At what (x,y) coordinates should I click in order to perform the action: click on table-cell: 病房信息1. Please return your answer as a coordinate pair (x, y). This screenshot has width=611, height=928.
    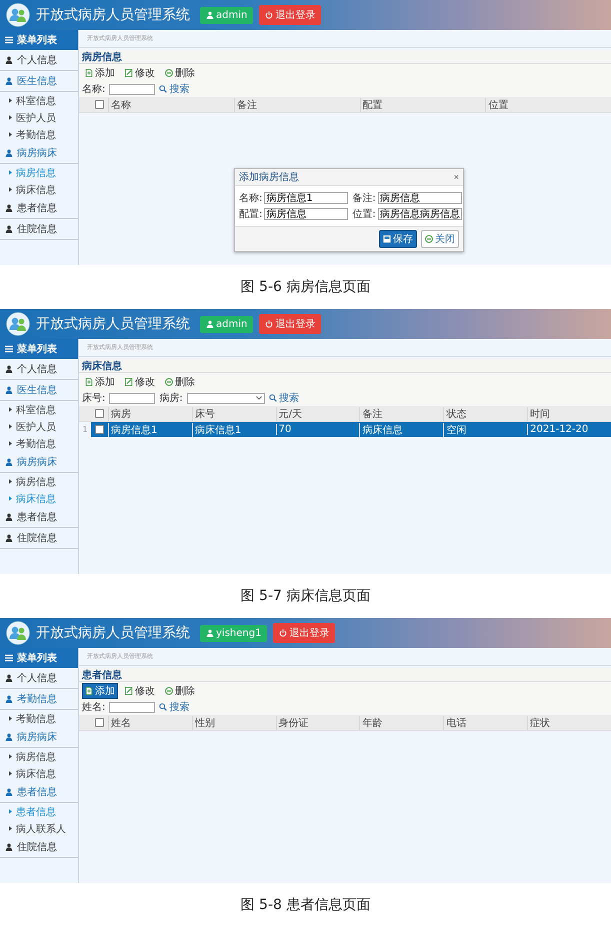
    Looking at the image, I should click on (150, 429).